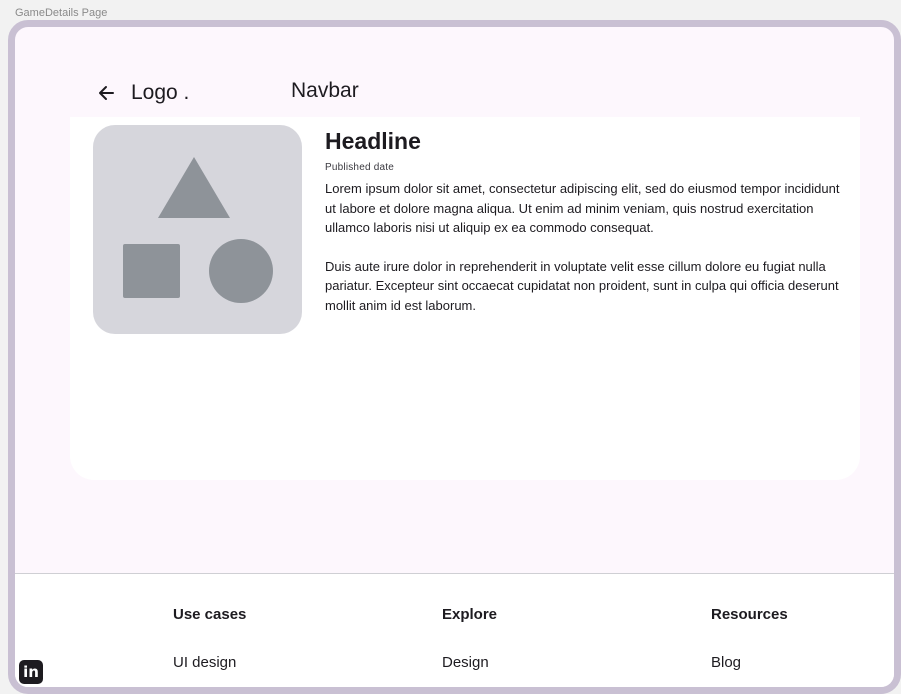  I want to click on shapes-placeholder-icon, so click(197, 229).